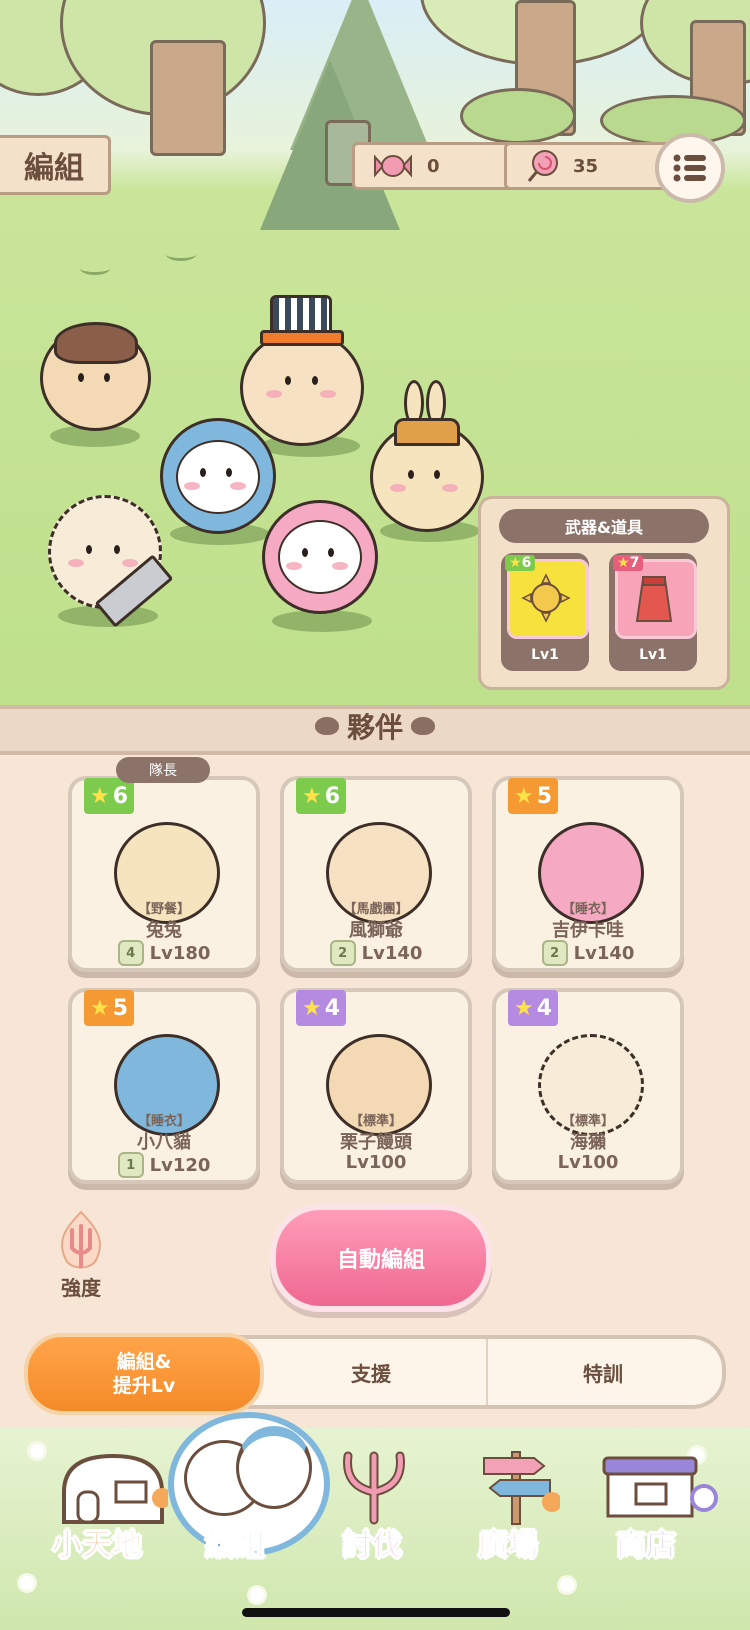 The image size is (750, 1630). Describe the element at coordinates (97, 1542) in the screenshot. I see `nav-home: 小天地` at that location.